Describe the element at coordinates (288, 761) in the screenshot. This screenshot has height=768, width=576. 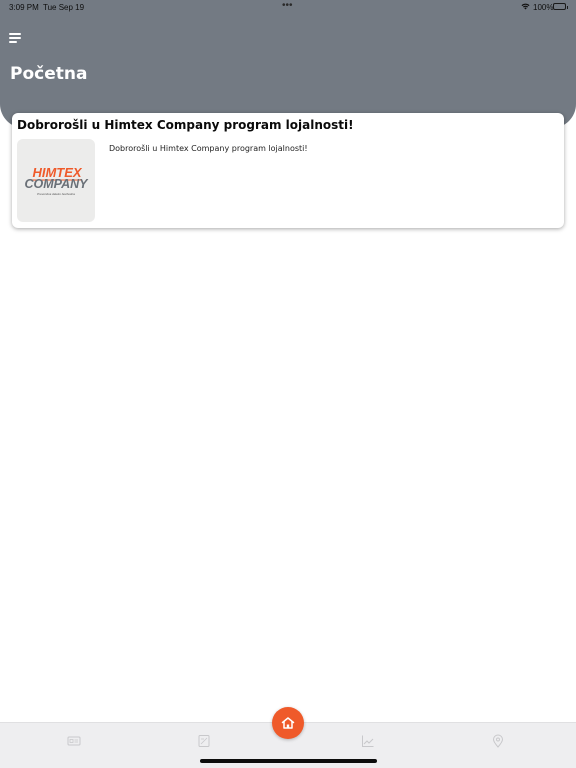
I see `home-indicator` at that location.